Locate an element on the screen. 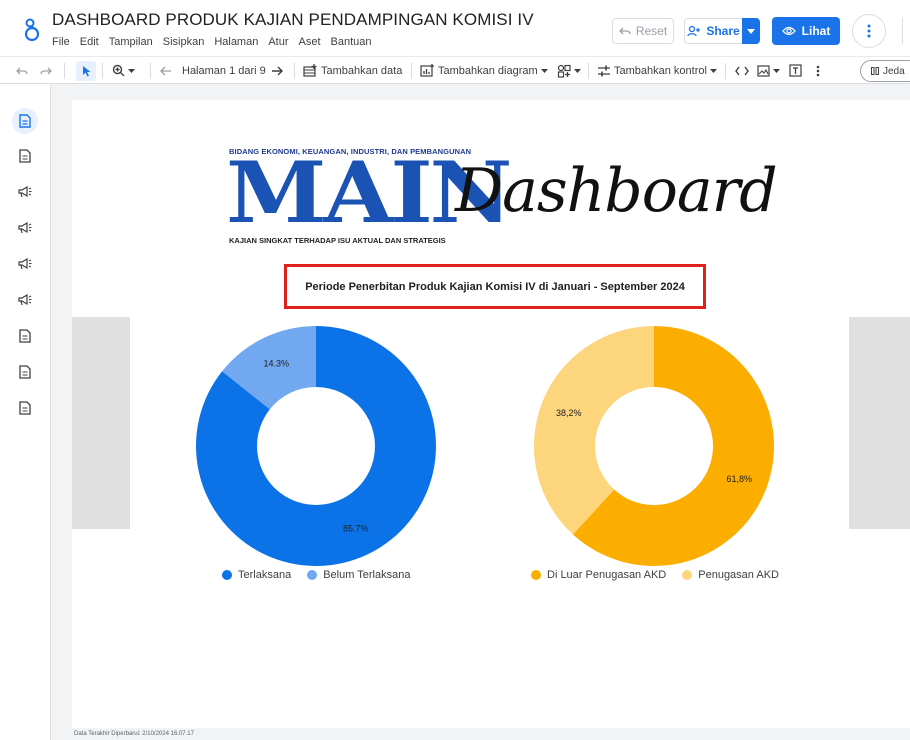 The height and width of the screenshot is (740, 910). add-person-icon is located at coordinates (694, 31).